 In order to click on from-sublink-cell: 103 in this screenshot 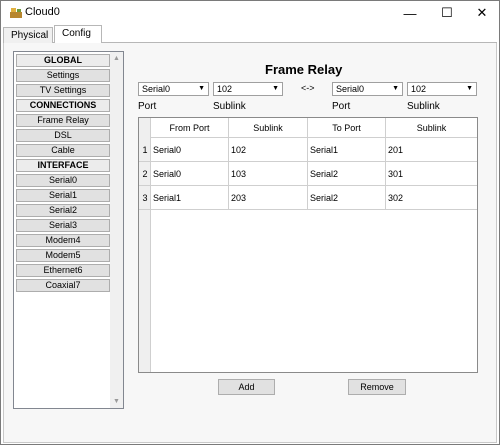, I will do `click(268, 174)`.